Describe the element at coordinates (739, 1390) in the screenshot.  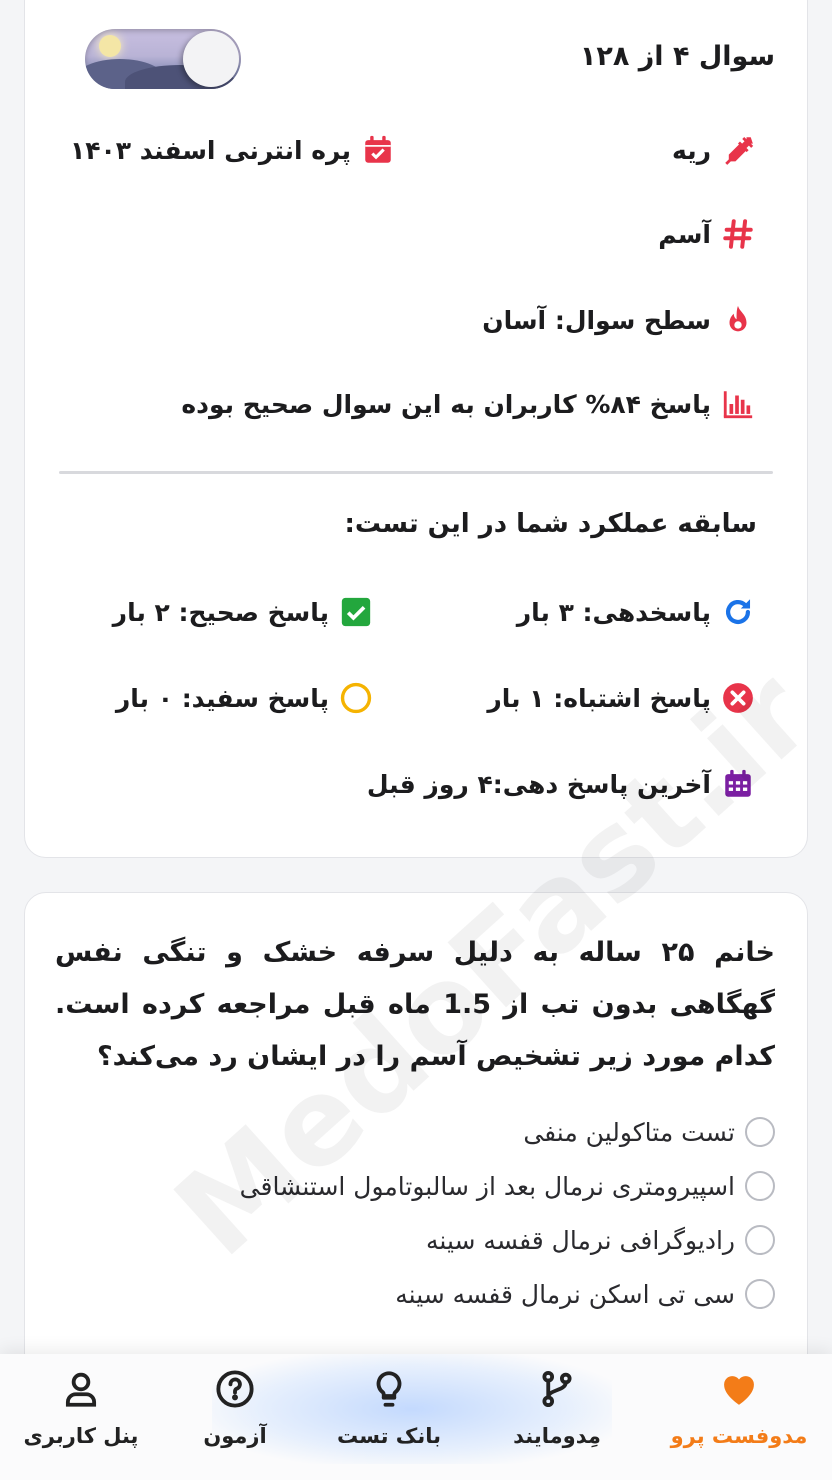
I see `heart-icon` at that location.